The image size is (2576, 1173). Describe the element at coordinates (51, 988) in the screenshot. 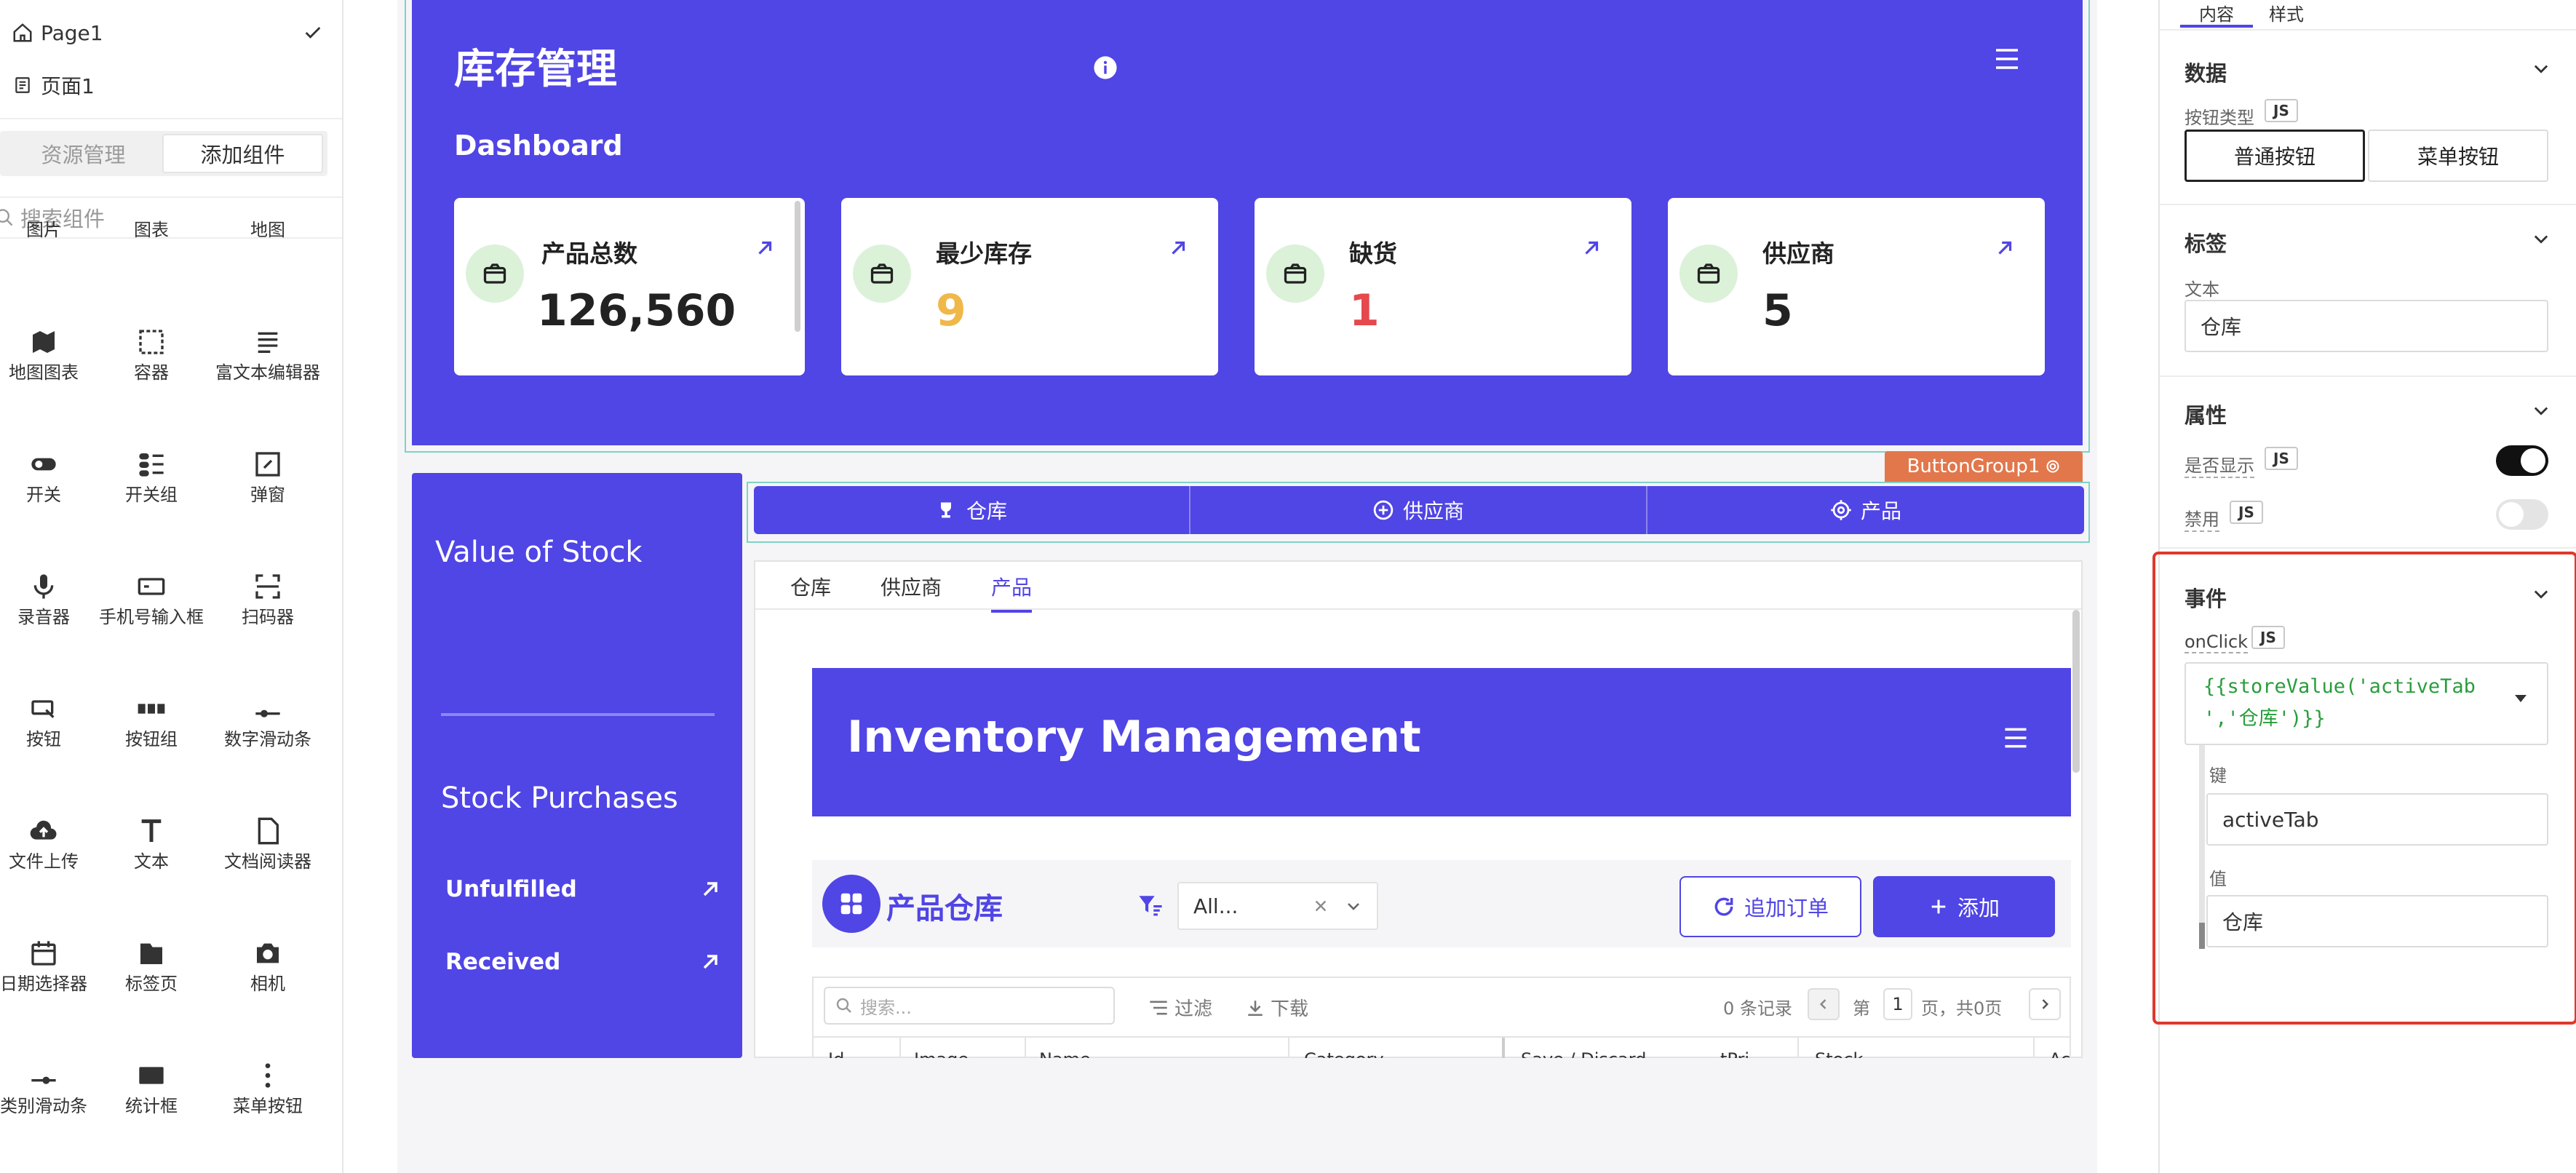

I see `widget-calendar: 日期选择器` at that location.